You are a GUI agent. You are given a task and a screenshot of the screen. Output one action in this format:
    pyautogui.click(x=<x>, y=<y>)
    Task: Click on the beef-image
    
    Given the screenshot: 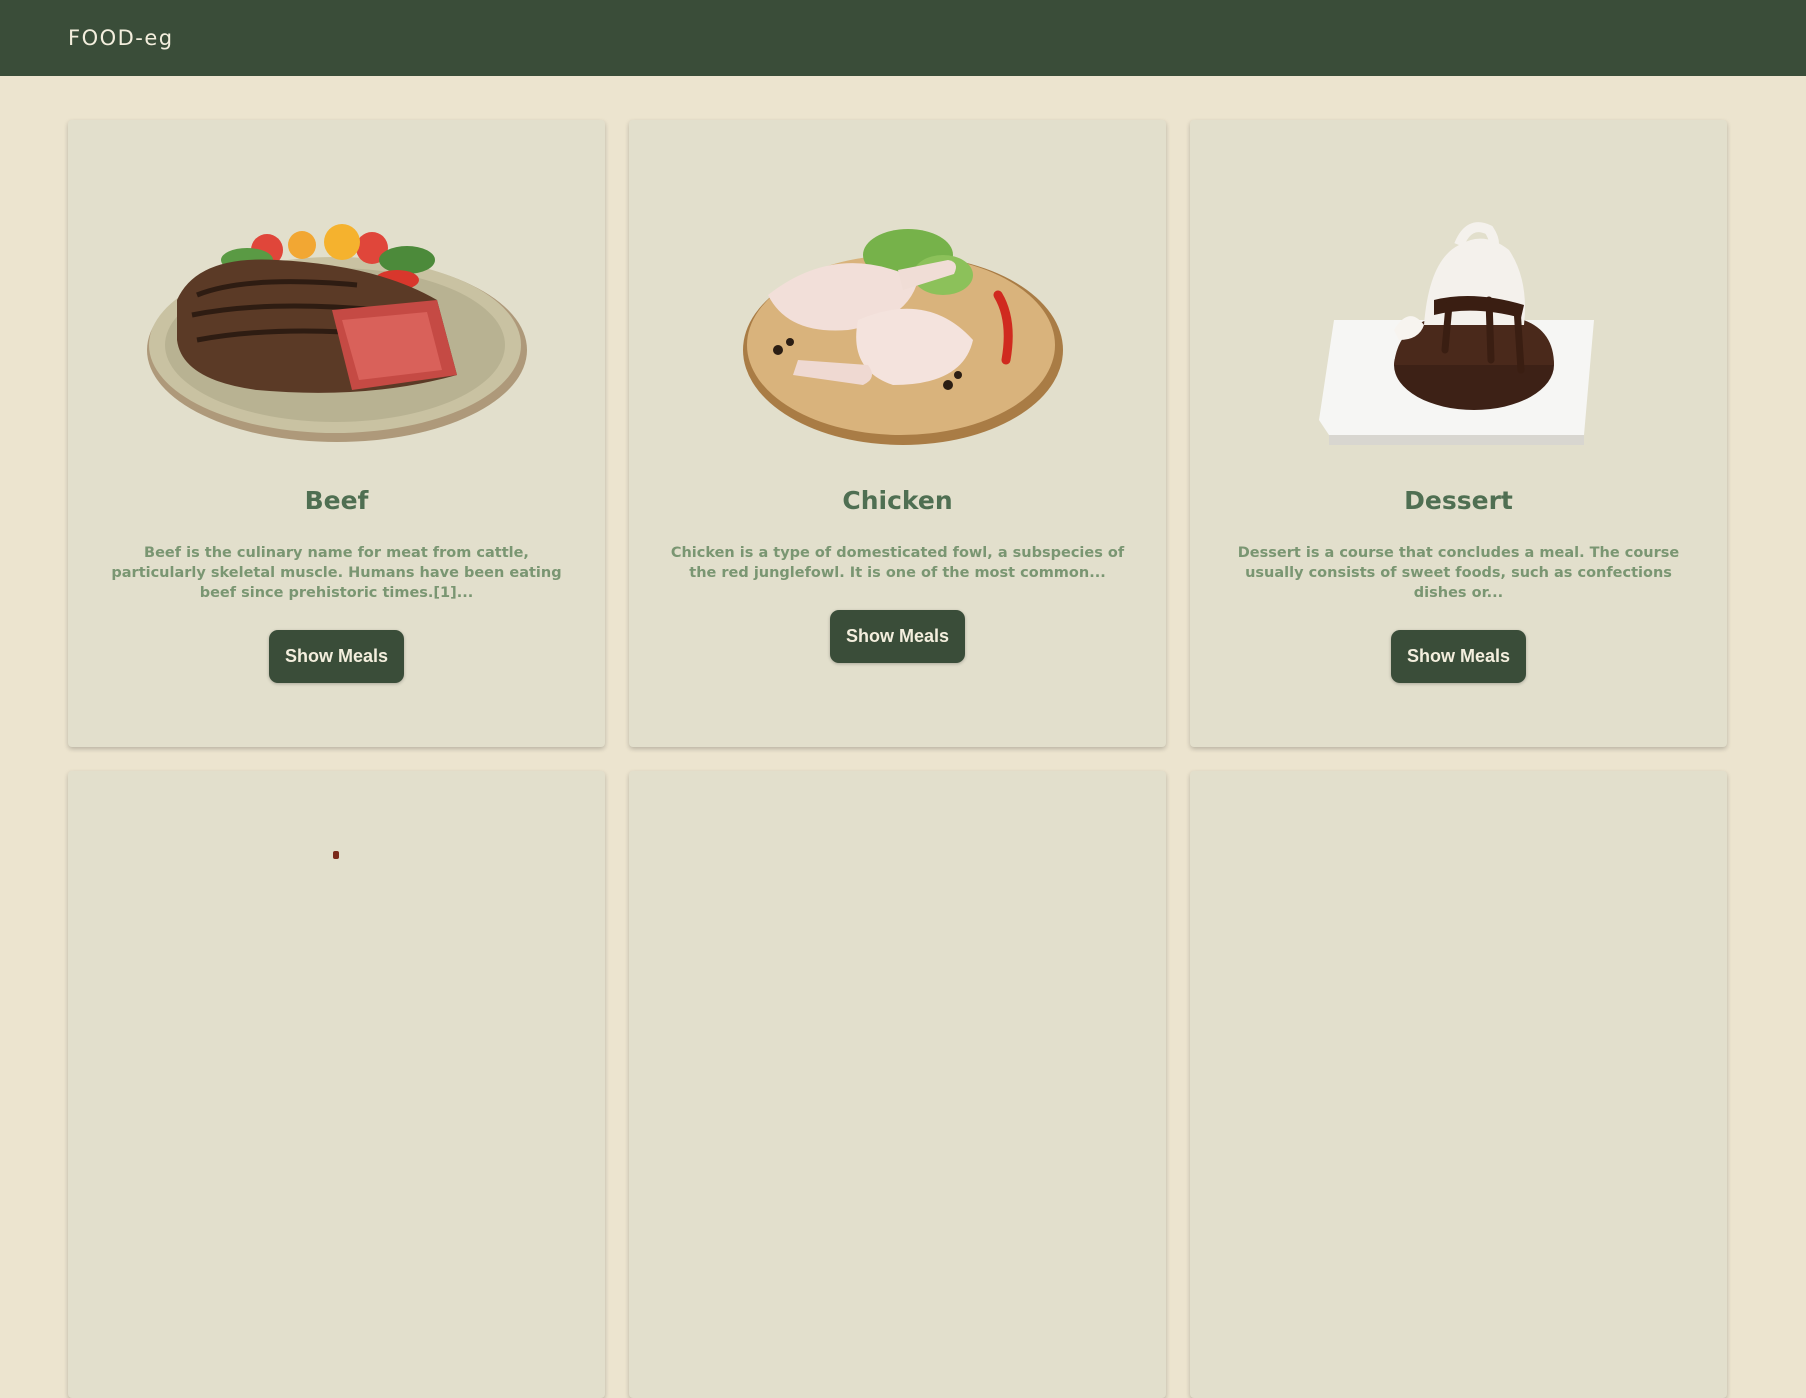 What is the action you would take?
    pyautogui.click(x=337, y=325)
    